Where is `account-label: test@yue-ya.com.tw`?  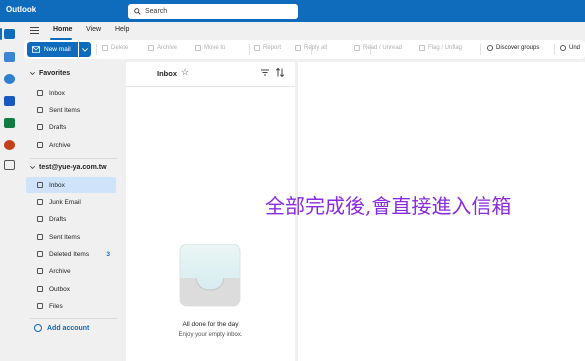 account-label: test@yue-ya.com.tw is located at coordinates (73, 167).